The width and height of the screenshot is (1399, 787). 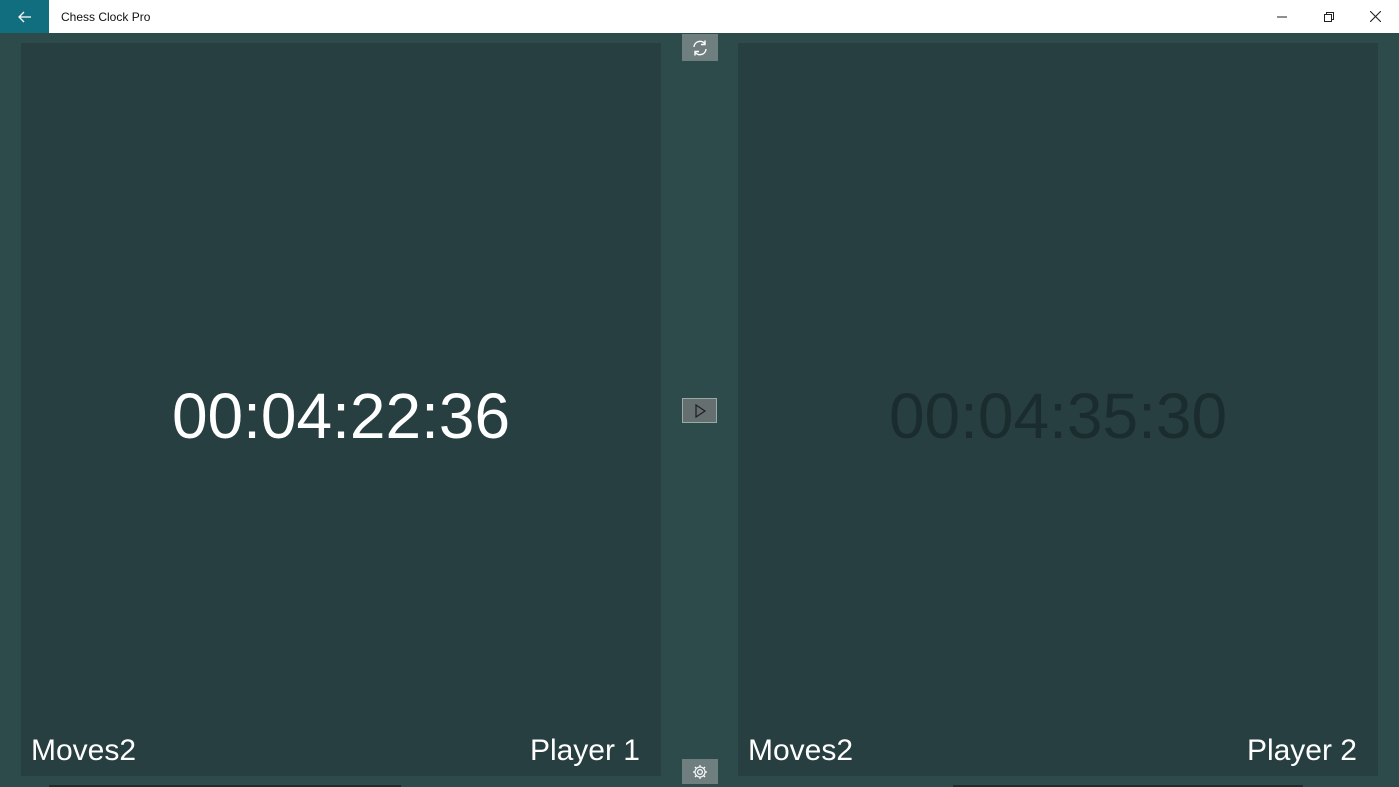 What do you see at coordinates (1058, 416) in the screenshot?
I see `player2-time: 00:04:35:30` at bounding box center [1058, 416].